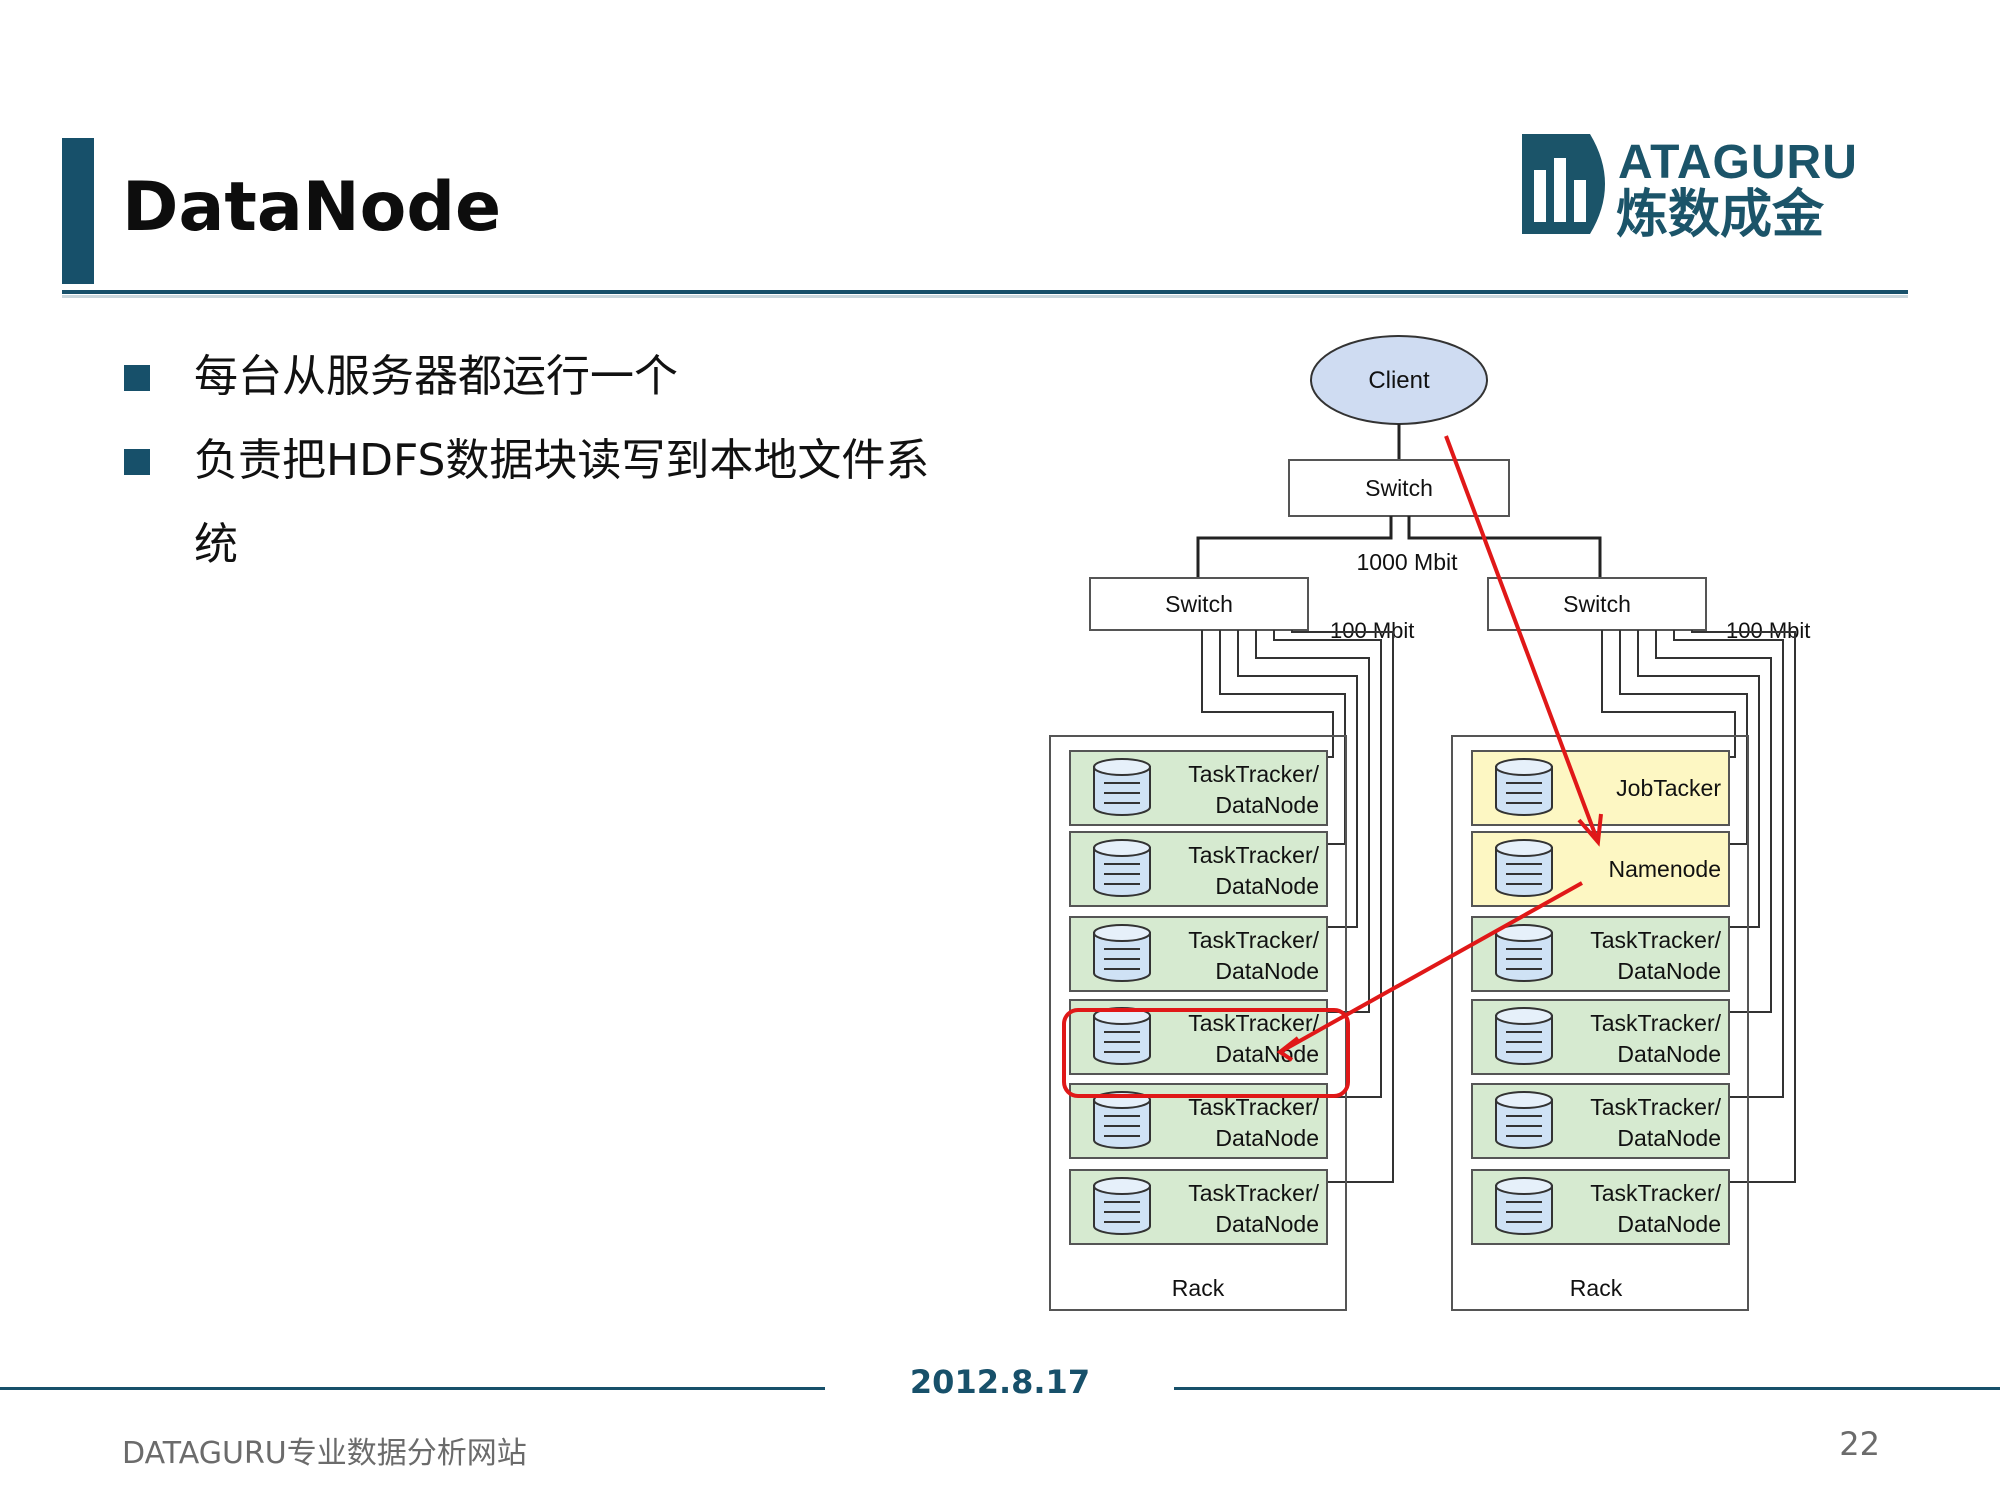 This screenshot has height=1500, width=2000. I want to click on title-accent-bar, so click(78, 211).